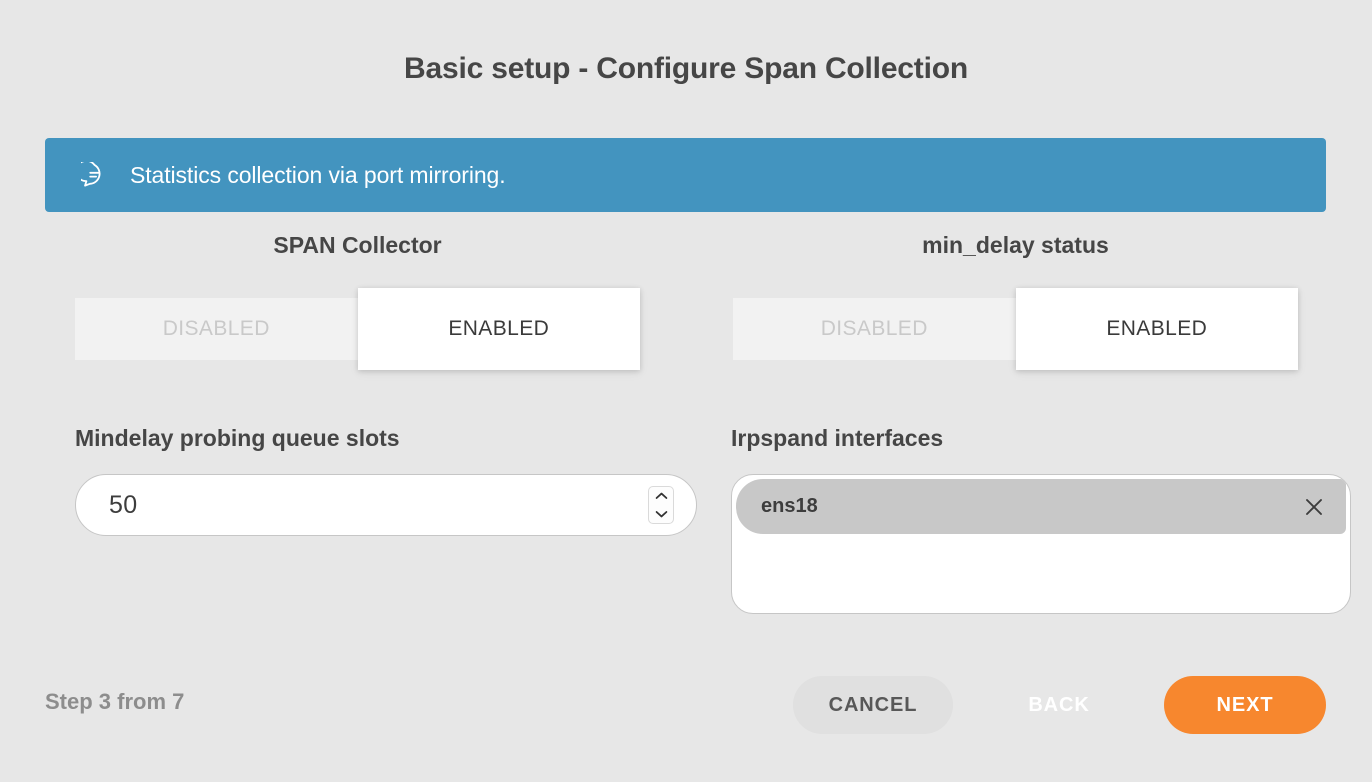  I want to click on page-title: Basic setup - Configure Span Collection, so click(686, 68).